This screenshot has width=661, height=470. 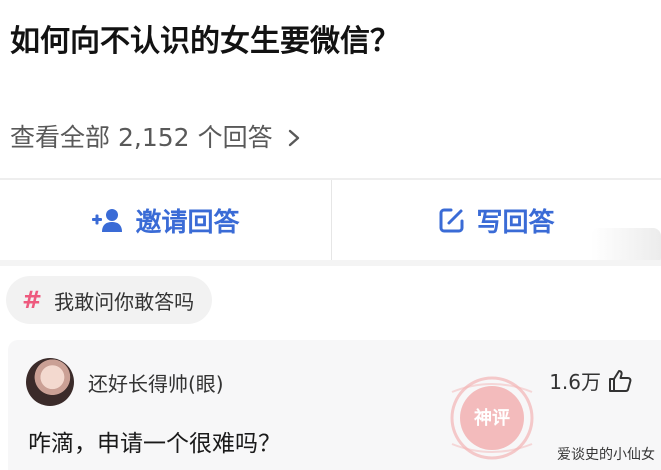 What do you see at coordinates (32, 300) in the screenshot?
I see `hashtag-icon: #` at bounding box center [32, 300].